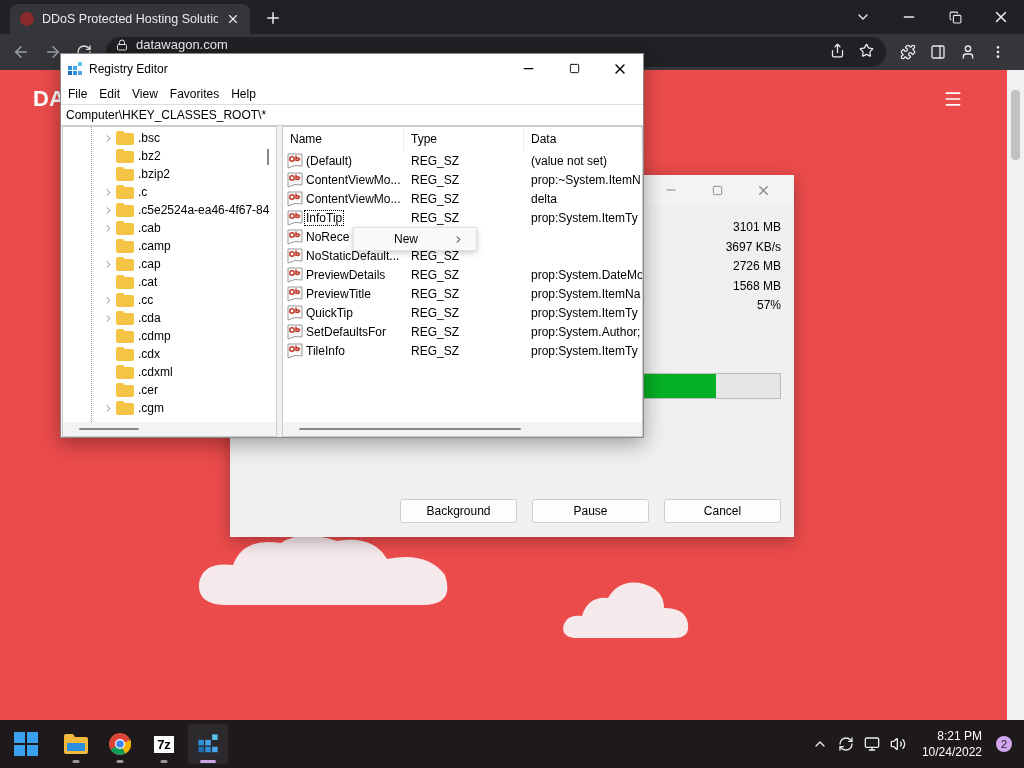 This screenshot has height=768, width=1024. What do you see at coordinates (26, 744) in the screenshot?
I see `start-icon` at bounding box center [26, 744].